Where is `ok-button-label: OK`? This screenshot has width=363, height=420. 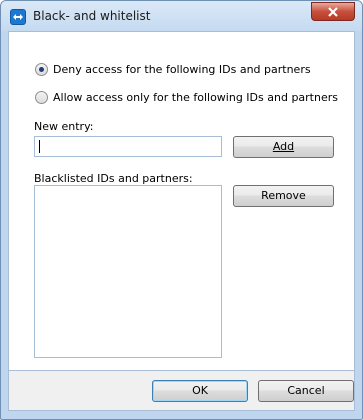
ok-button-label: OK is located at coordinates (200, 390).